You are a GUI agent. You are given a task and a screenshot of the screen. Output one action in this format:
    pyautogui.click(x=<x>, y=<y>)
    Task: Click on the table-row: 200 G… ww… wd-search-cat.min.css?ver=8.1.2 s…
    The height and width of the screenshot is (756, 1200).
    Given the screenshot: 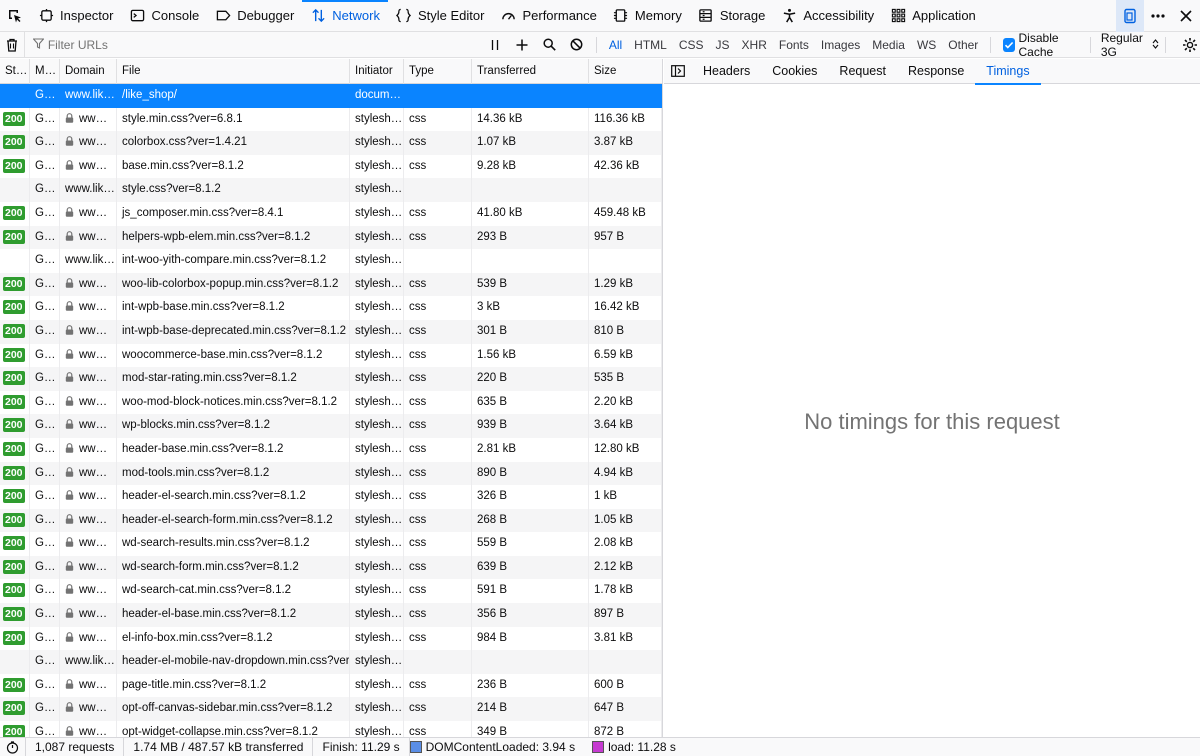 What is the action you would take?
    pyautogui.click(x=331, y=591)
    